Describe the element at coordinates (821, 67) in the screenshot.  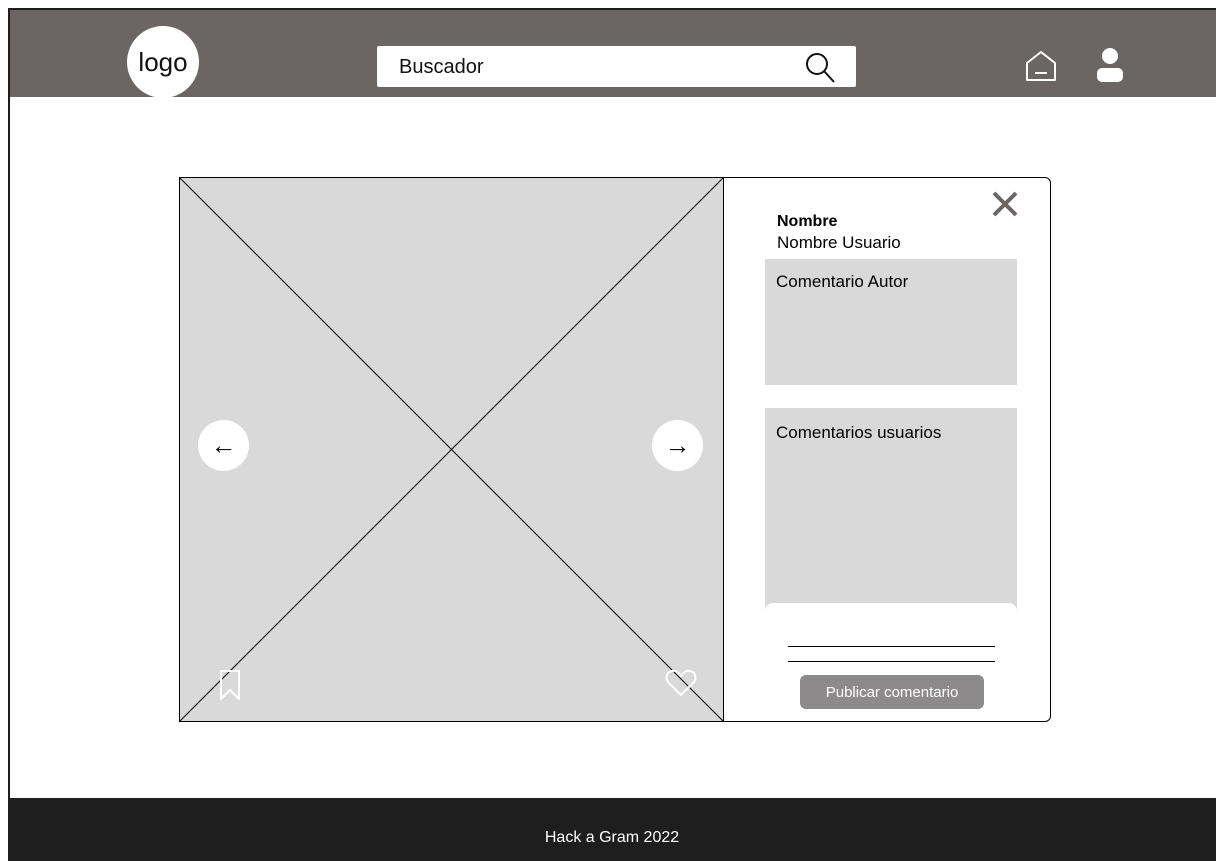
I see `search-icon` at that location.